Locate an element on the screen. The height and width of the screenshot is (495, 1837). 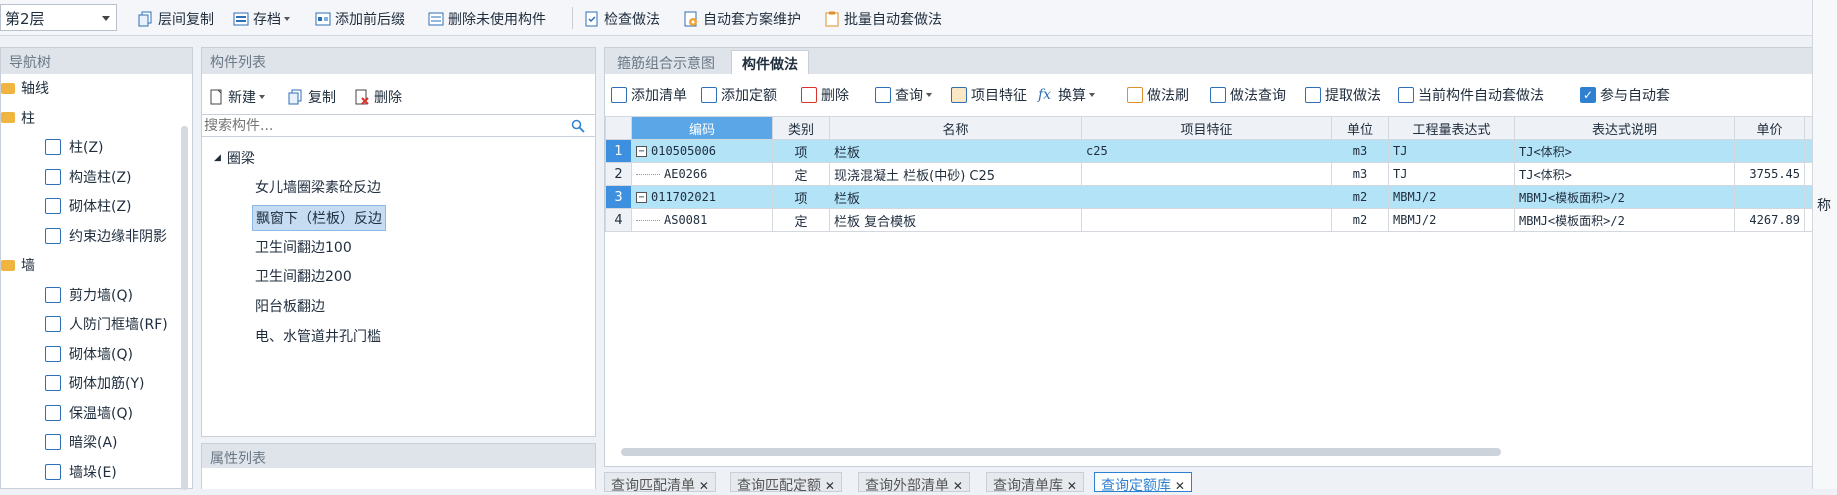
floor-copy-button: 层间复制 is located at coordinates (176, 19).